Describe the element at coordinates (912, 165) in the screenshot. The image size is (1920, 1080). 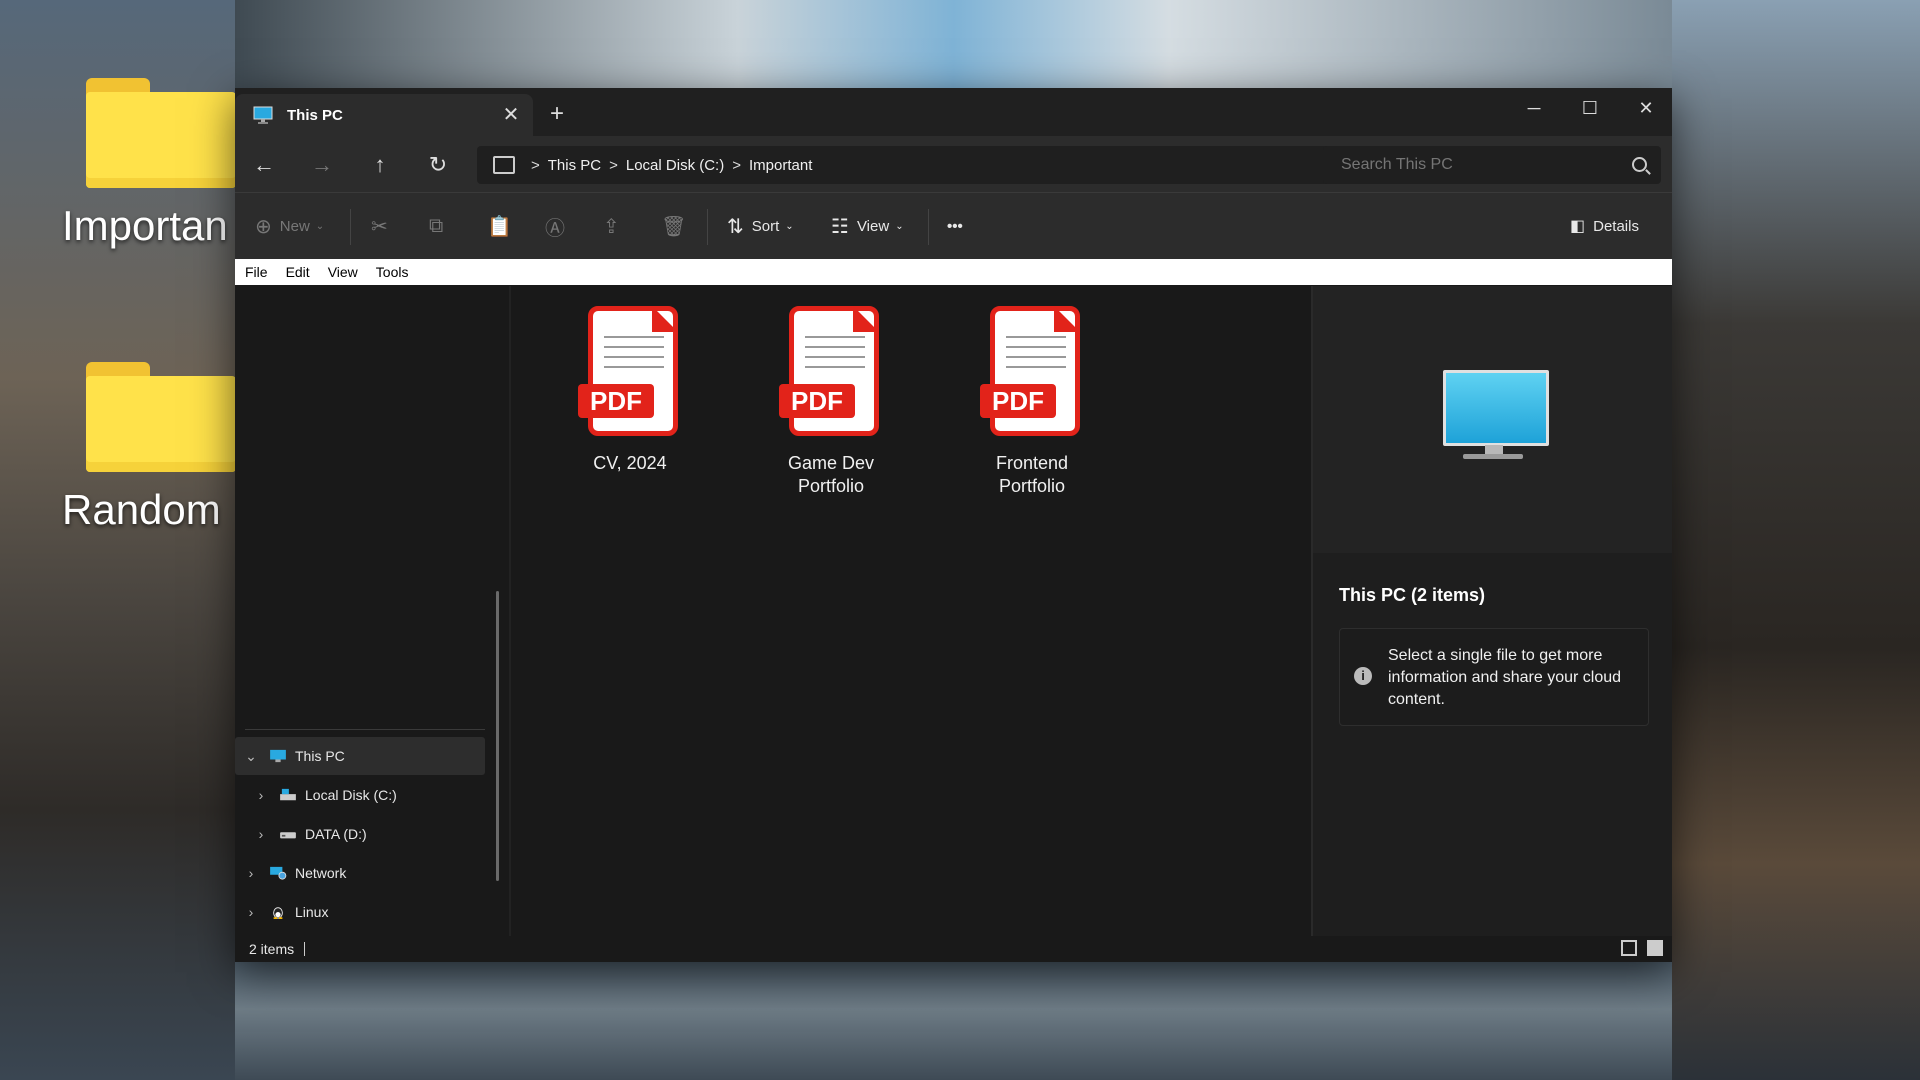
I see `address-bar: > This PC > Local Disk (C:) > Important` at that location.